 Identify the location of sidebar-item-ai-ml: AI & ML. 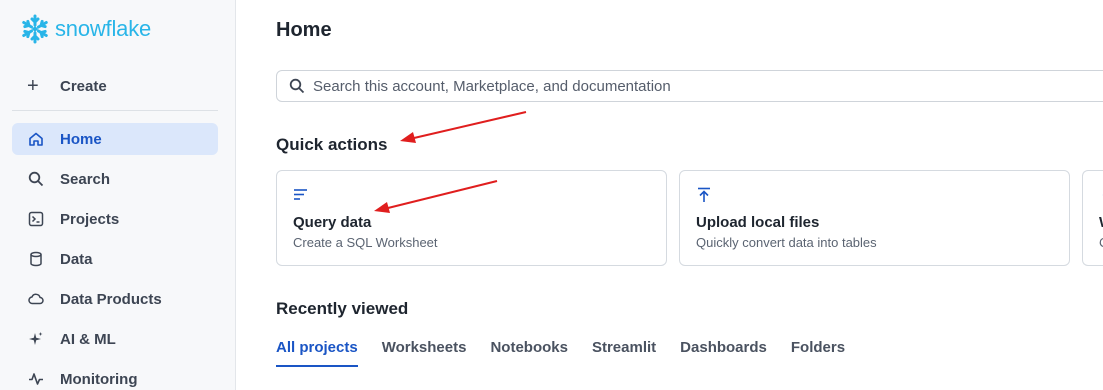
(115, 339).